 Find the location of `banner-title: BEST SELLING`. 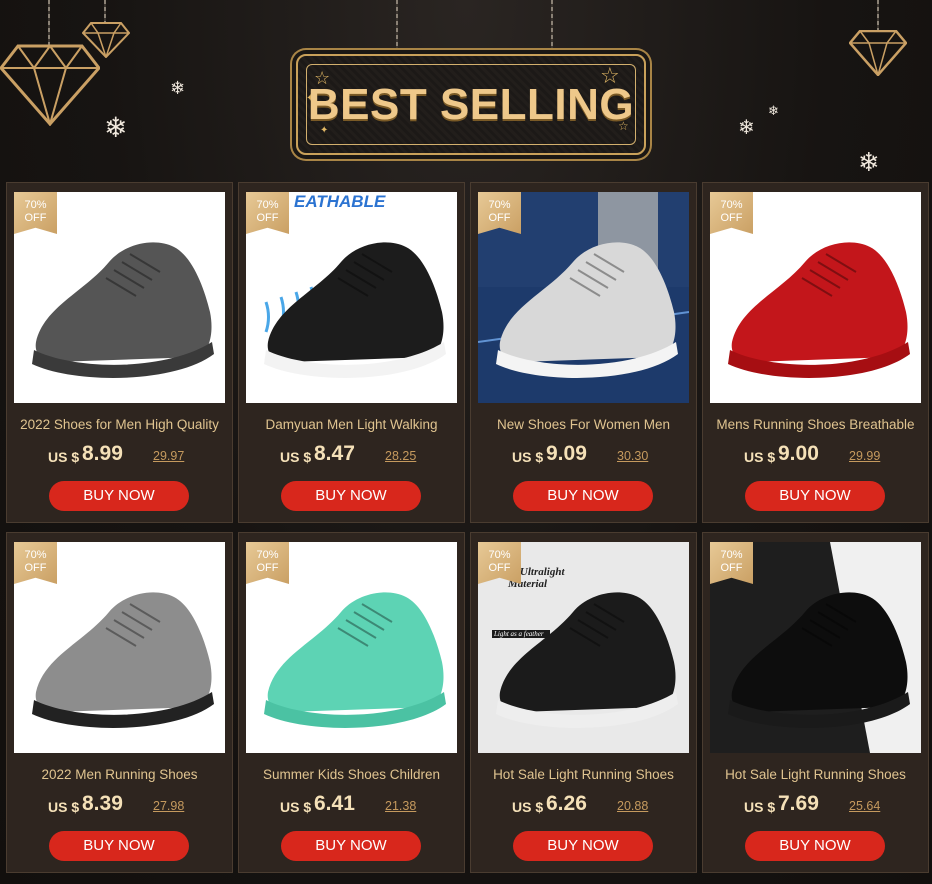

banner-title: BEST SELLING is located at coordinates (471, 104).